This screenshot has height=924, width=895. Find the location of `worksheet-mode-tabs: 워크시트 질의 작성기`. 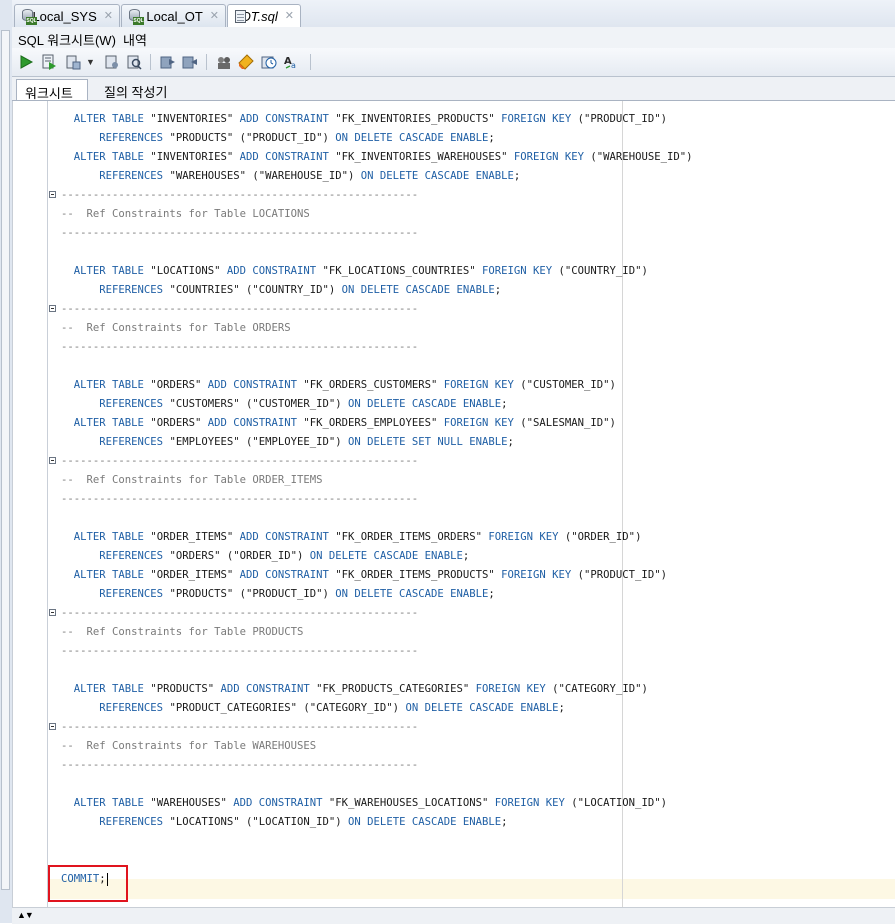

worksheet-mode-tabs: 워크시트 질의 작성기 is located at coordinates (453, 89).